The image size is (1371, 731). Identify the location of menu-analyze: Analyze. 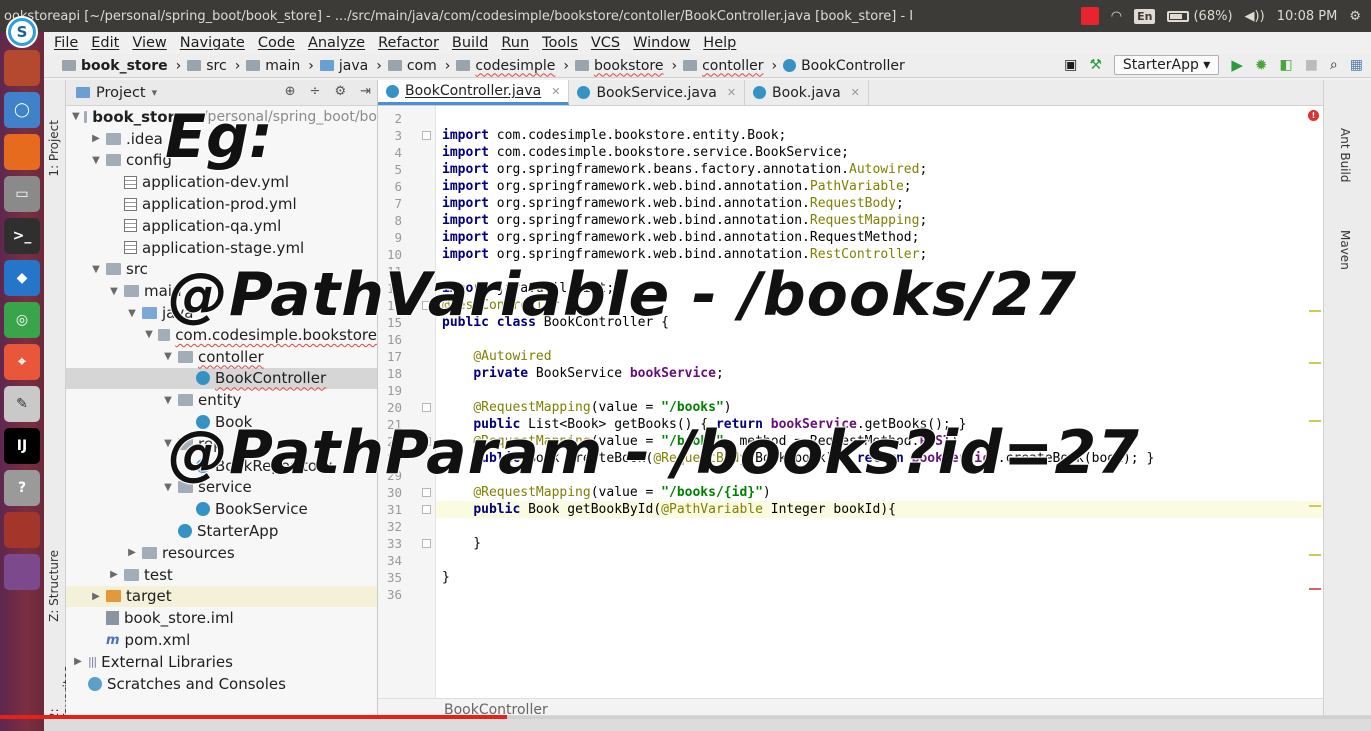
(336, 43).